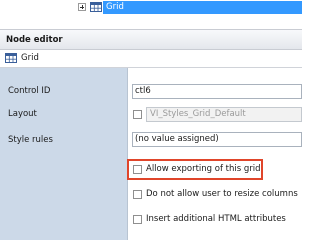 This screenshot has height=240, width=320. What do you see at coordinates (222, 194) in the screenshot?
I see `no-resize-columns-label: Do not allow user to resize columns` at bounding box center [222, 194].